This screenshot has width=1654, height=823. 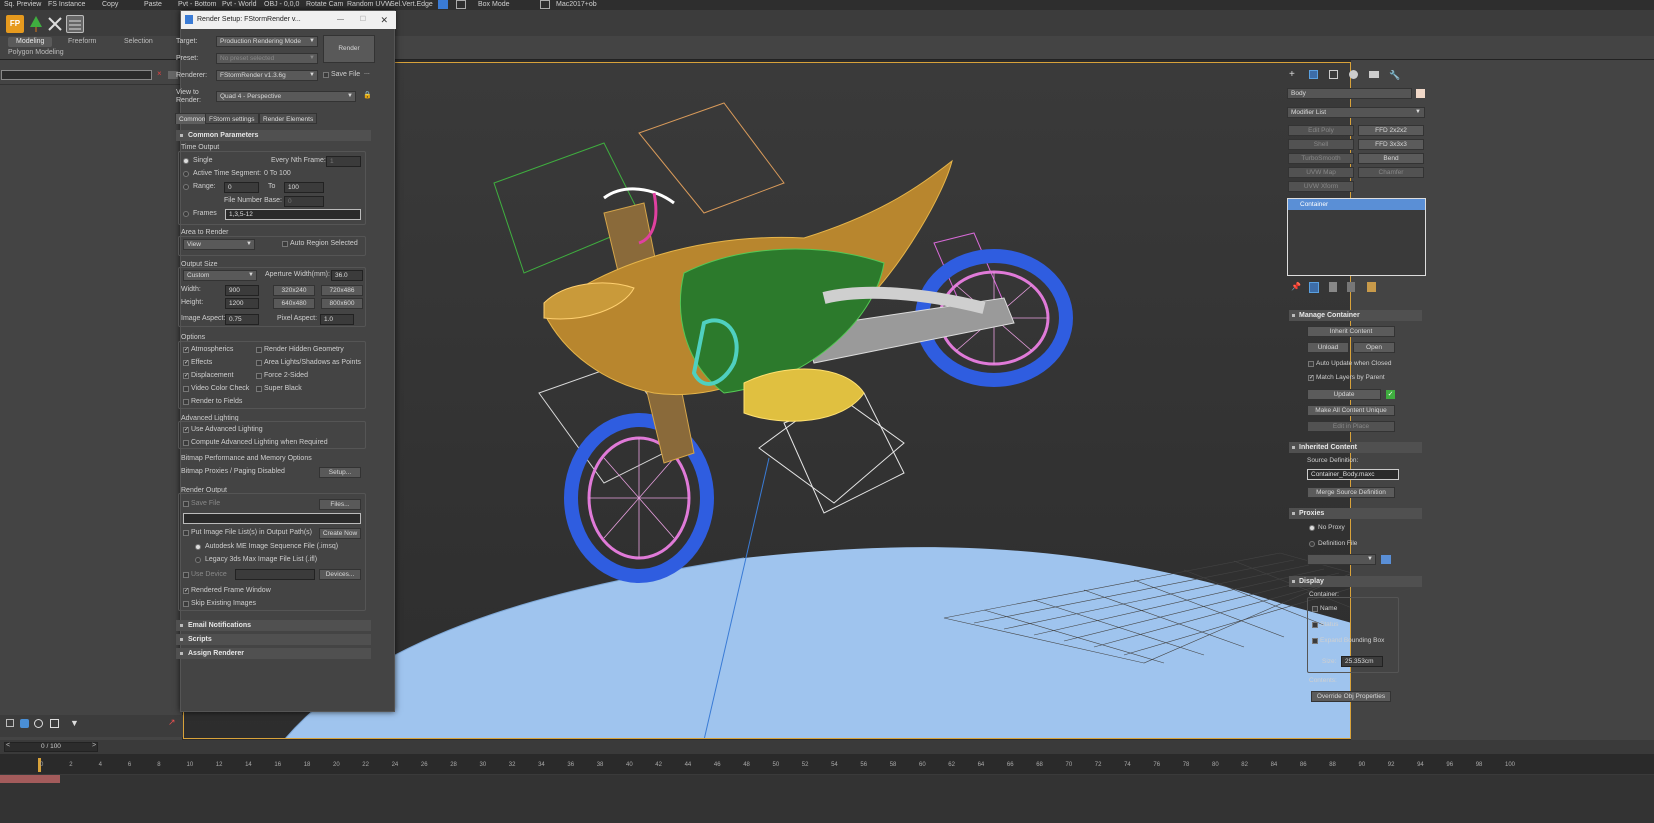 What do you see at coordinates (220, 275) in the screenshot?
I see `output-preset-select: Custom ▼` at bounding box center [220, 275].